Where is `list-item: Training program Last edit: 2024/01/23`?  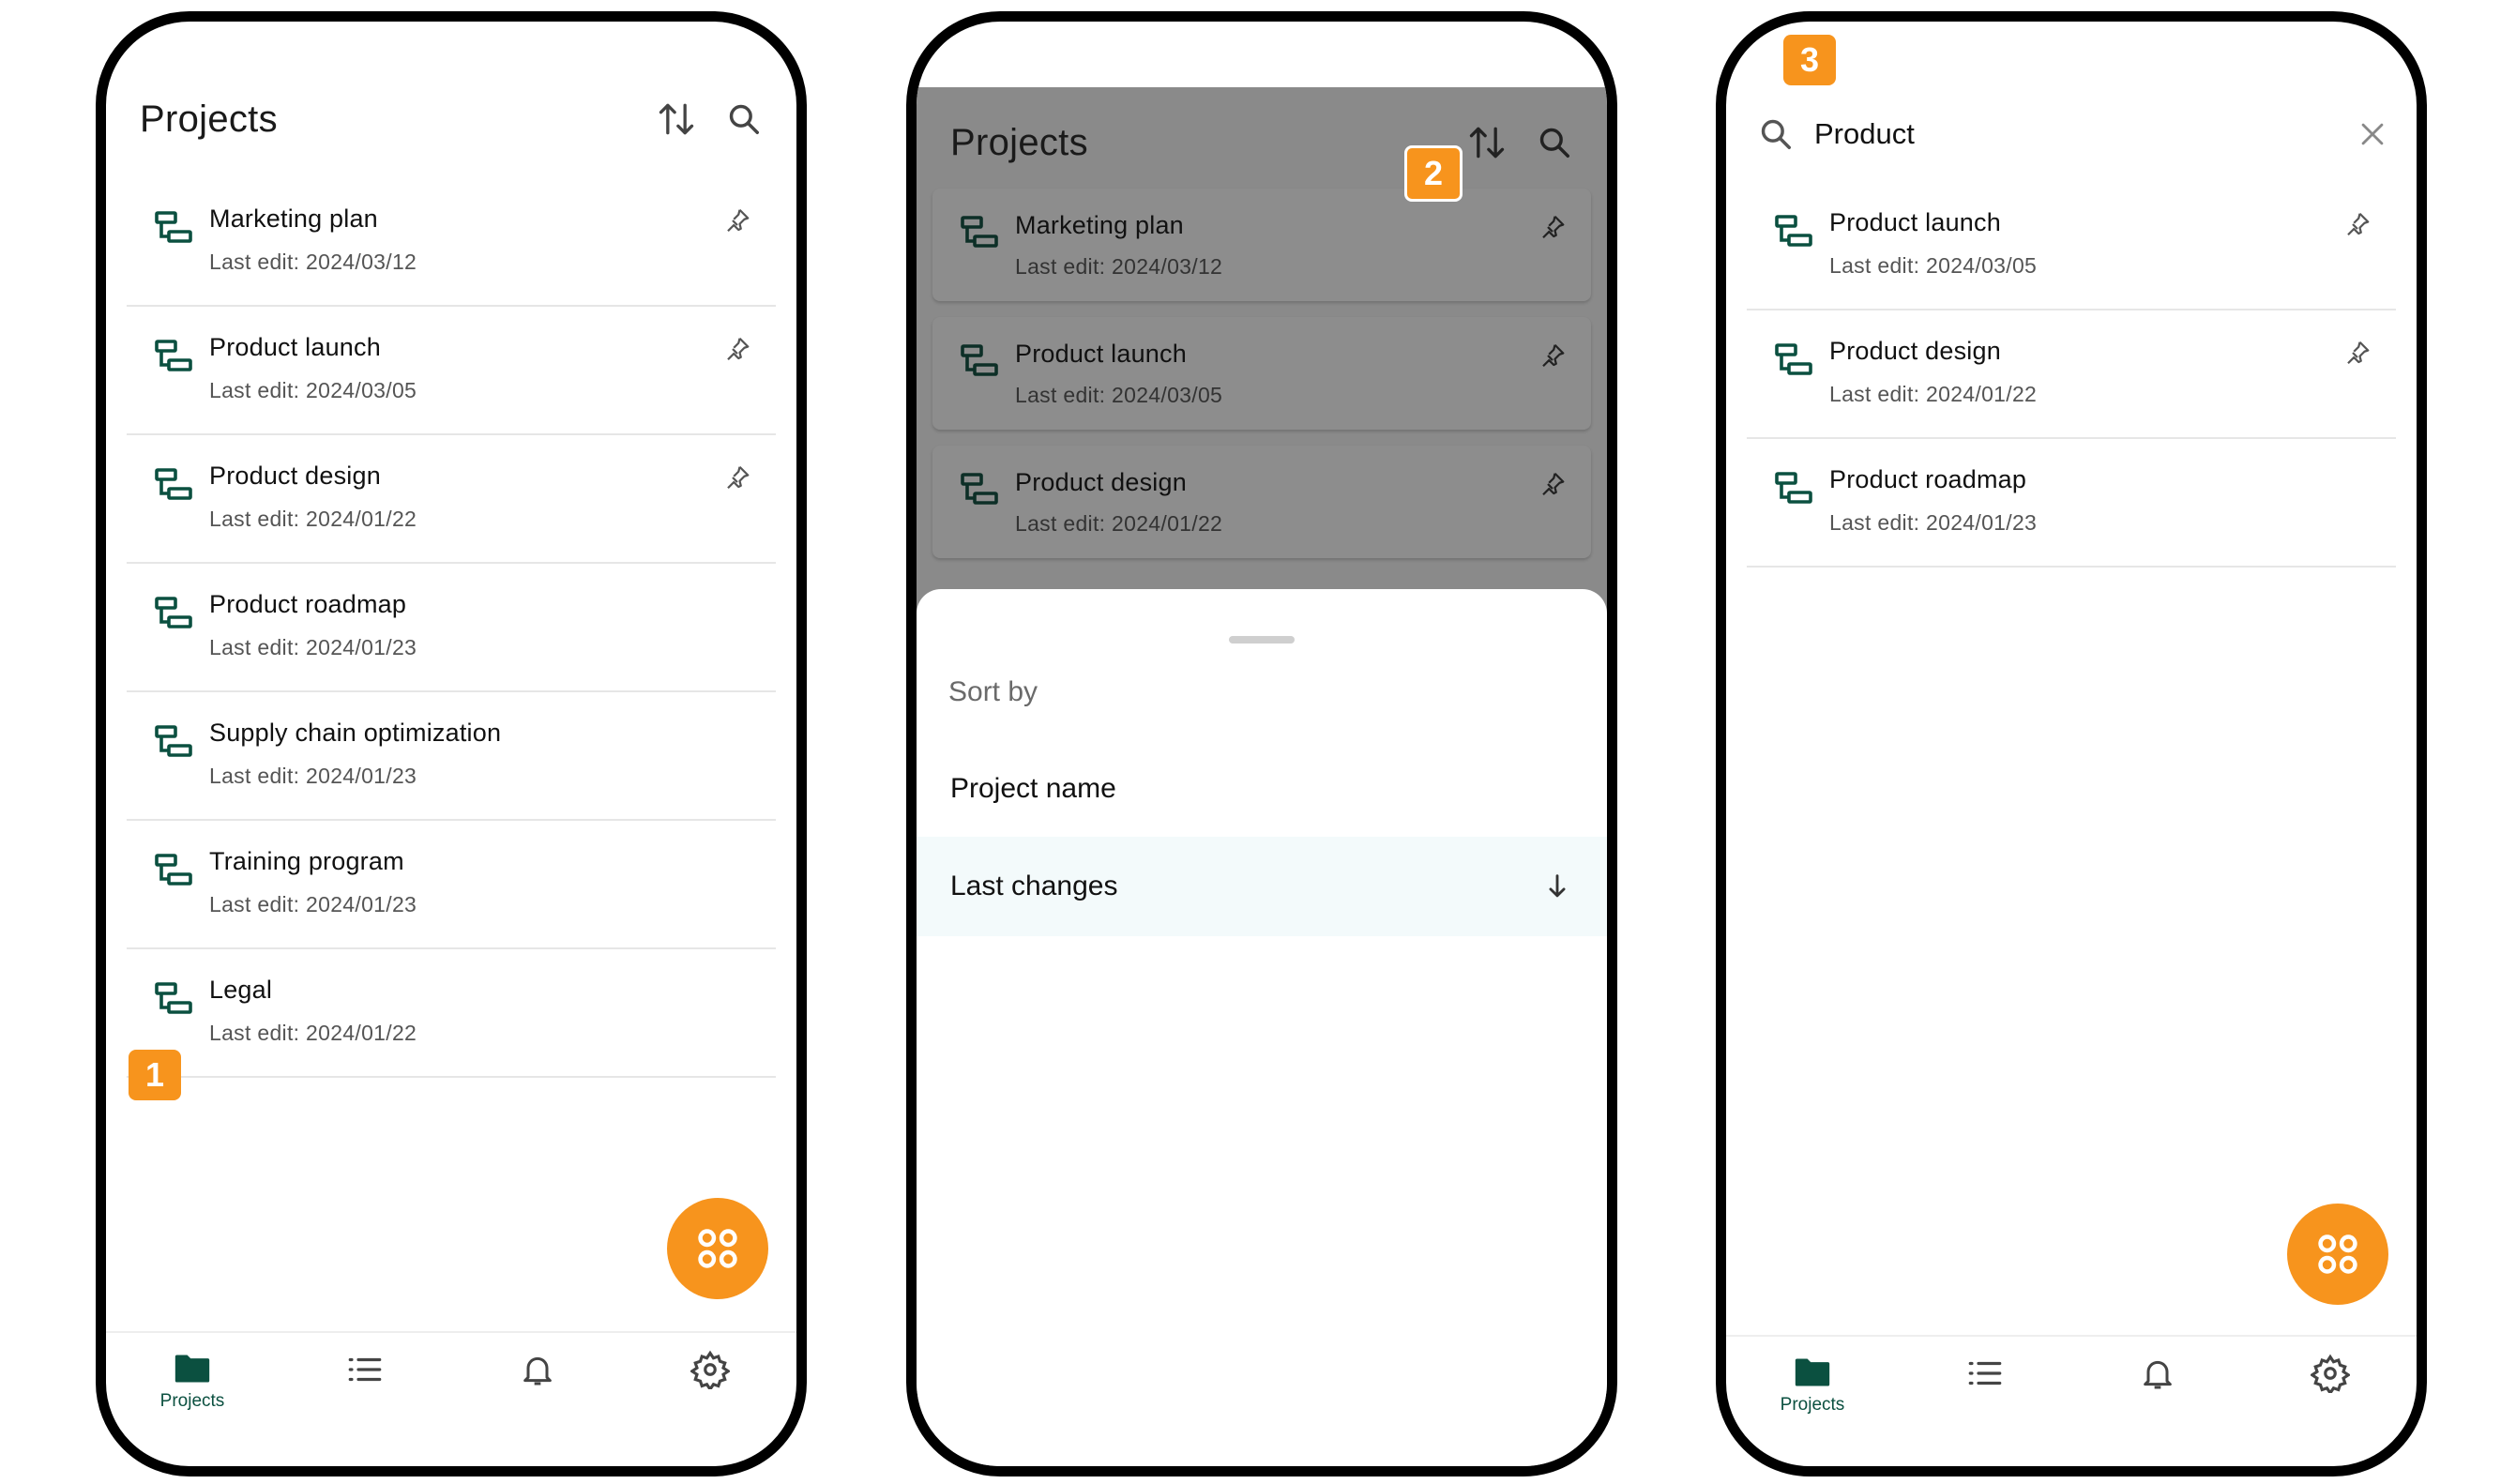 list-item: Training program Last edit: 2024/01/23 is located at coordinates (452, 885).